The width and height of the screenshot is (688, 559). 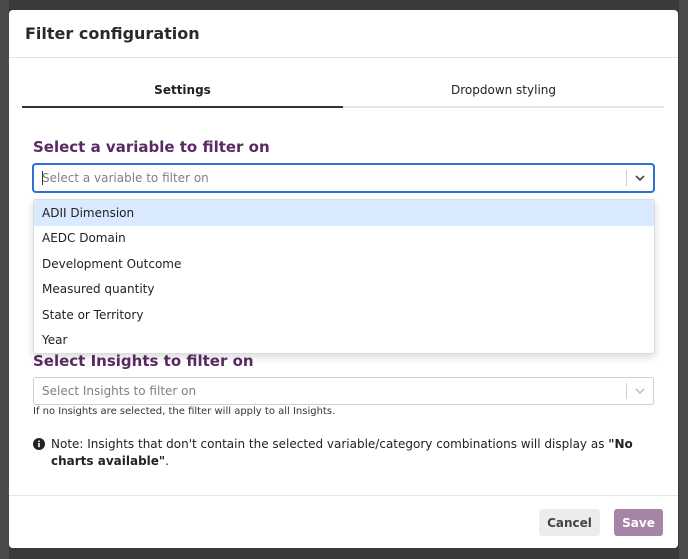 I want to click on option-measured-quantity: Measured quantity, so click(x=344, y=290).